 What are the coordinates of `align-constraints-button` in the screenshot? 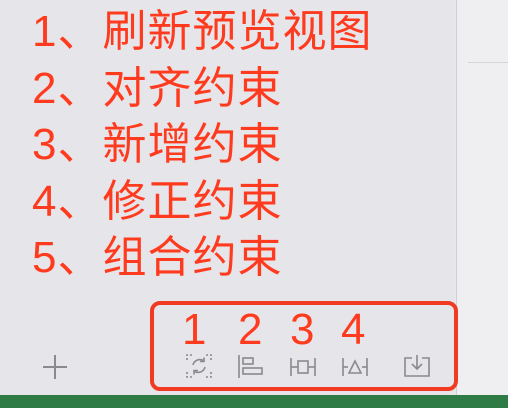 It's located at (251, 366).